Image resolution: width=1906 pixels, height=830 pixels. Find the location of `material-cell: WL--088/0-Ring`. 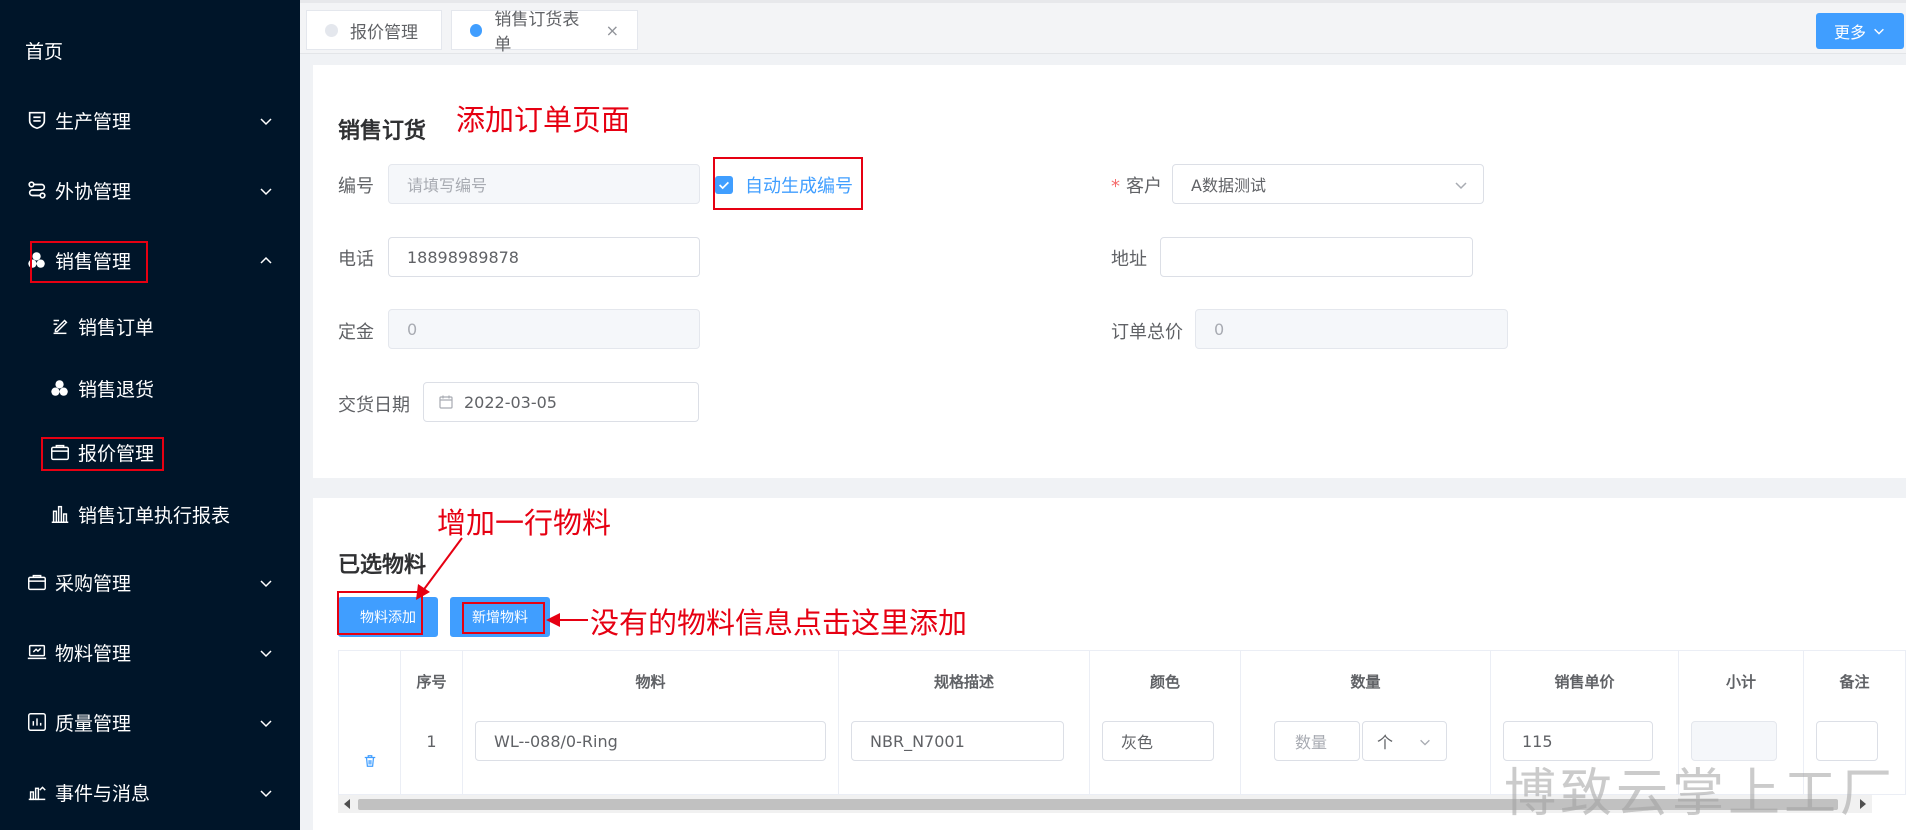

material-cell: WL--088/0-Ring is located at coordinates (651, 753).